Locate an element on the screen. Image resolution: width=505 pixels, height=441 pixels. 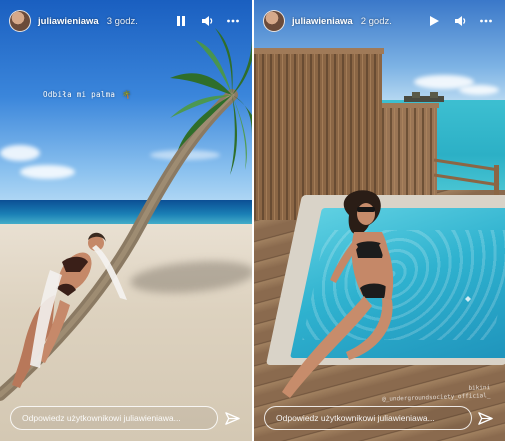
palm-emoji-icon: 🌴 is located at coordinates (127, 94).